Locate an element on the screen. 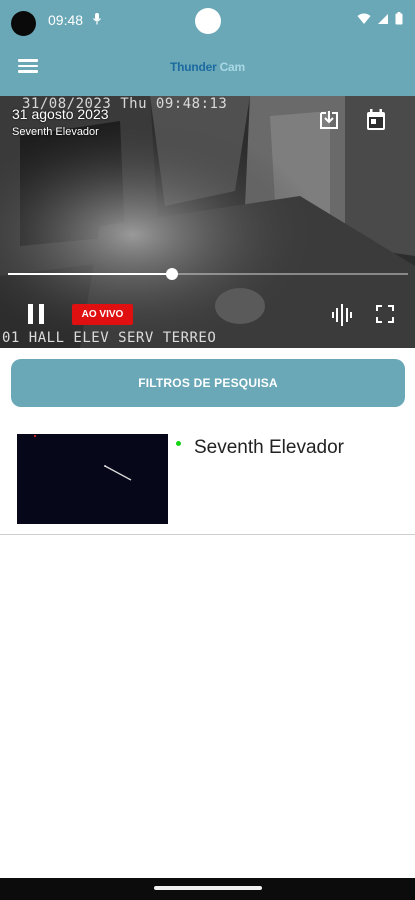  app-bar: Thunder Cam is located at coordinates (207, 68).